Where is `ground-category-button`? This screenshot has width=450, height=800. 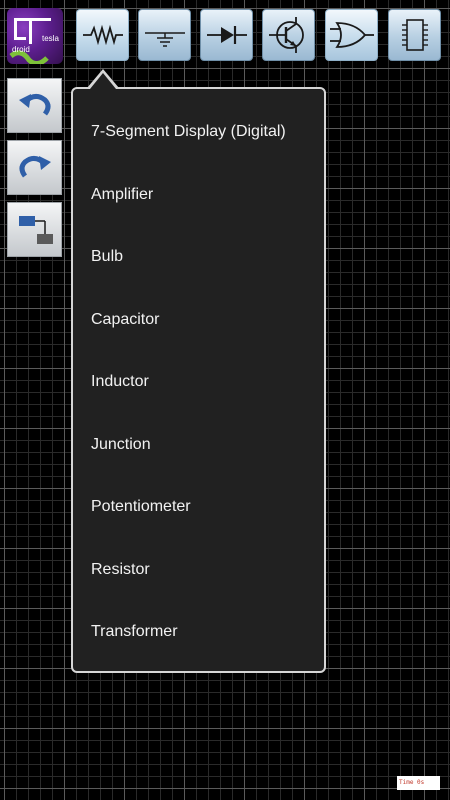 ground-category-button is located at coordinates (164, 35).